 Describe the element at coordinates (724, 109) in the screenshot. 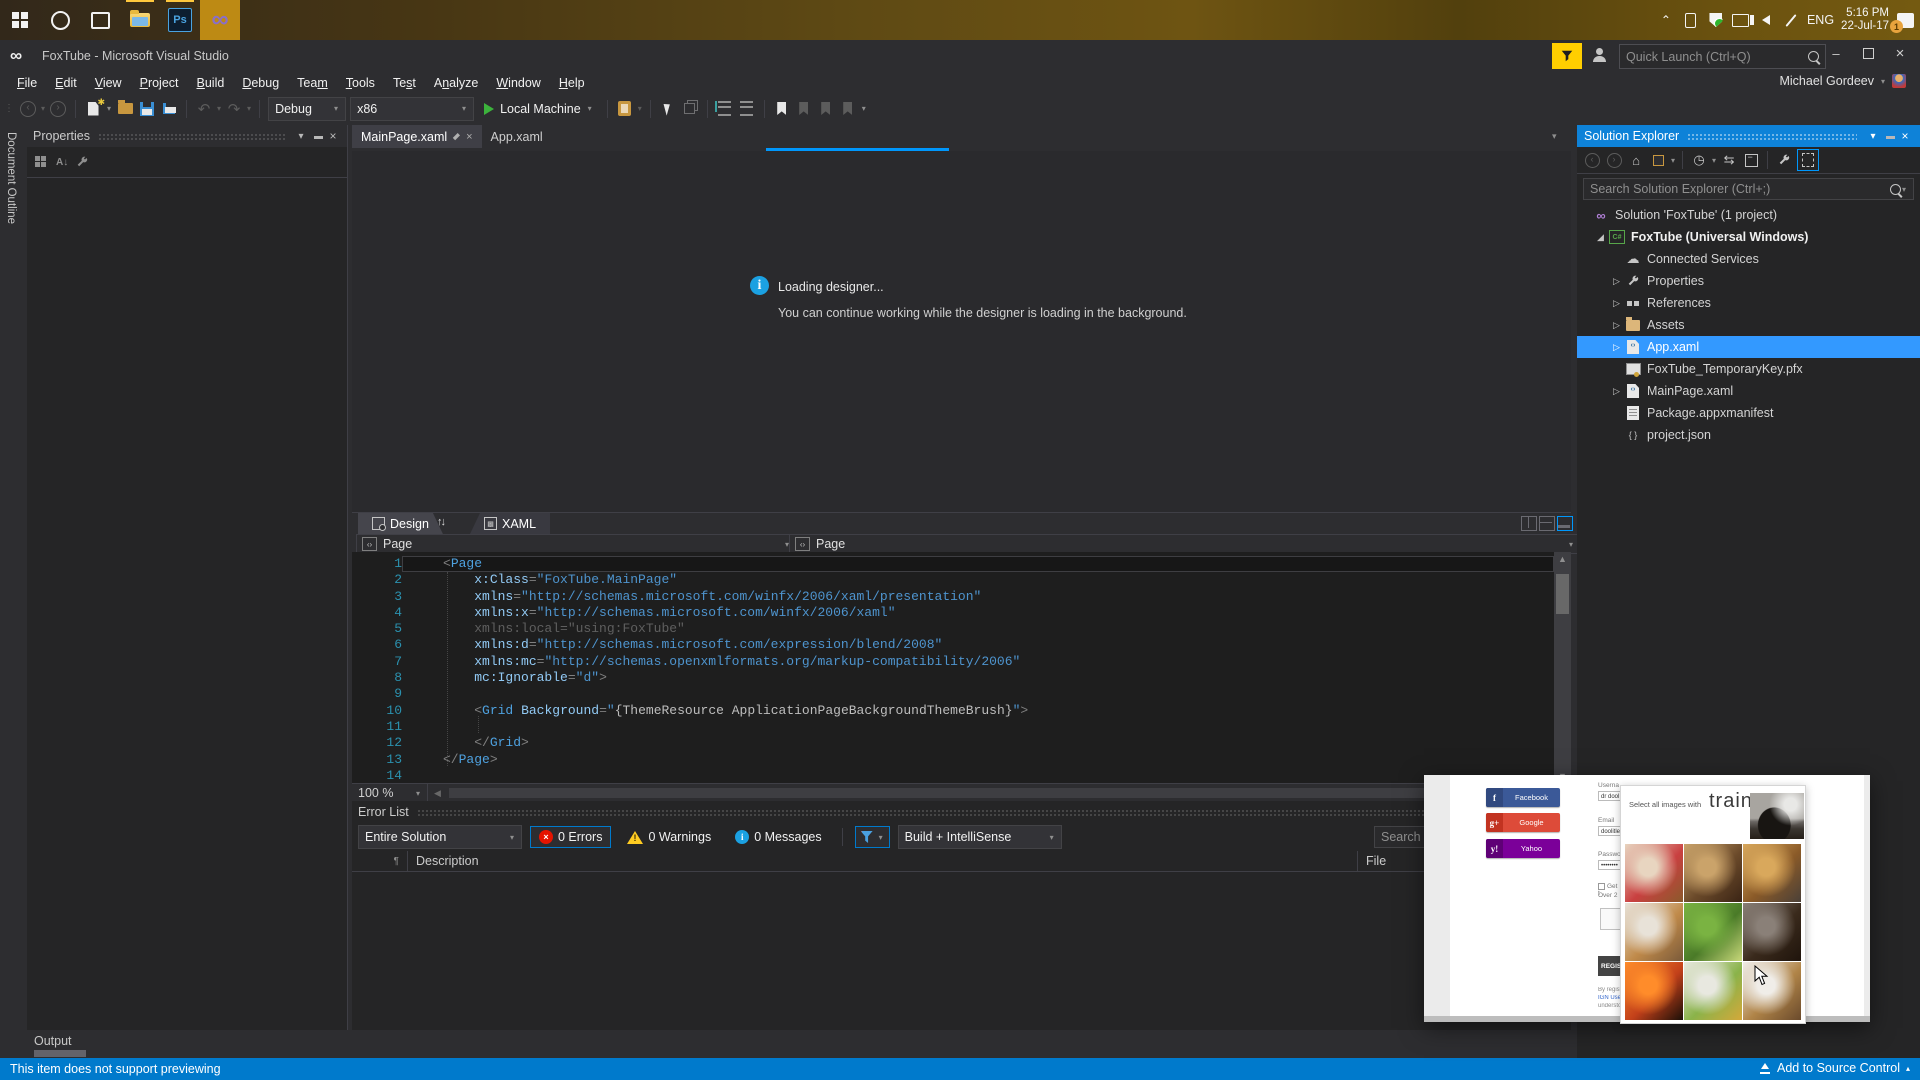

I see `format-document-icon` at that location.